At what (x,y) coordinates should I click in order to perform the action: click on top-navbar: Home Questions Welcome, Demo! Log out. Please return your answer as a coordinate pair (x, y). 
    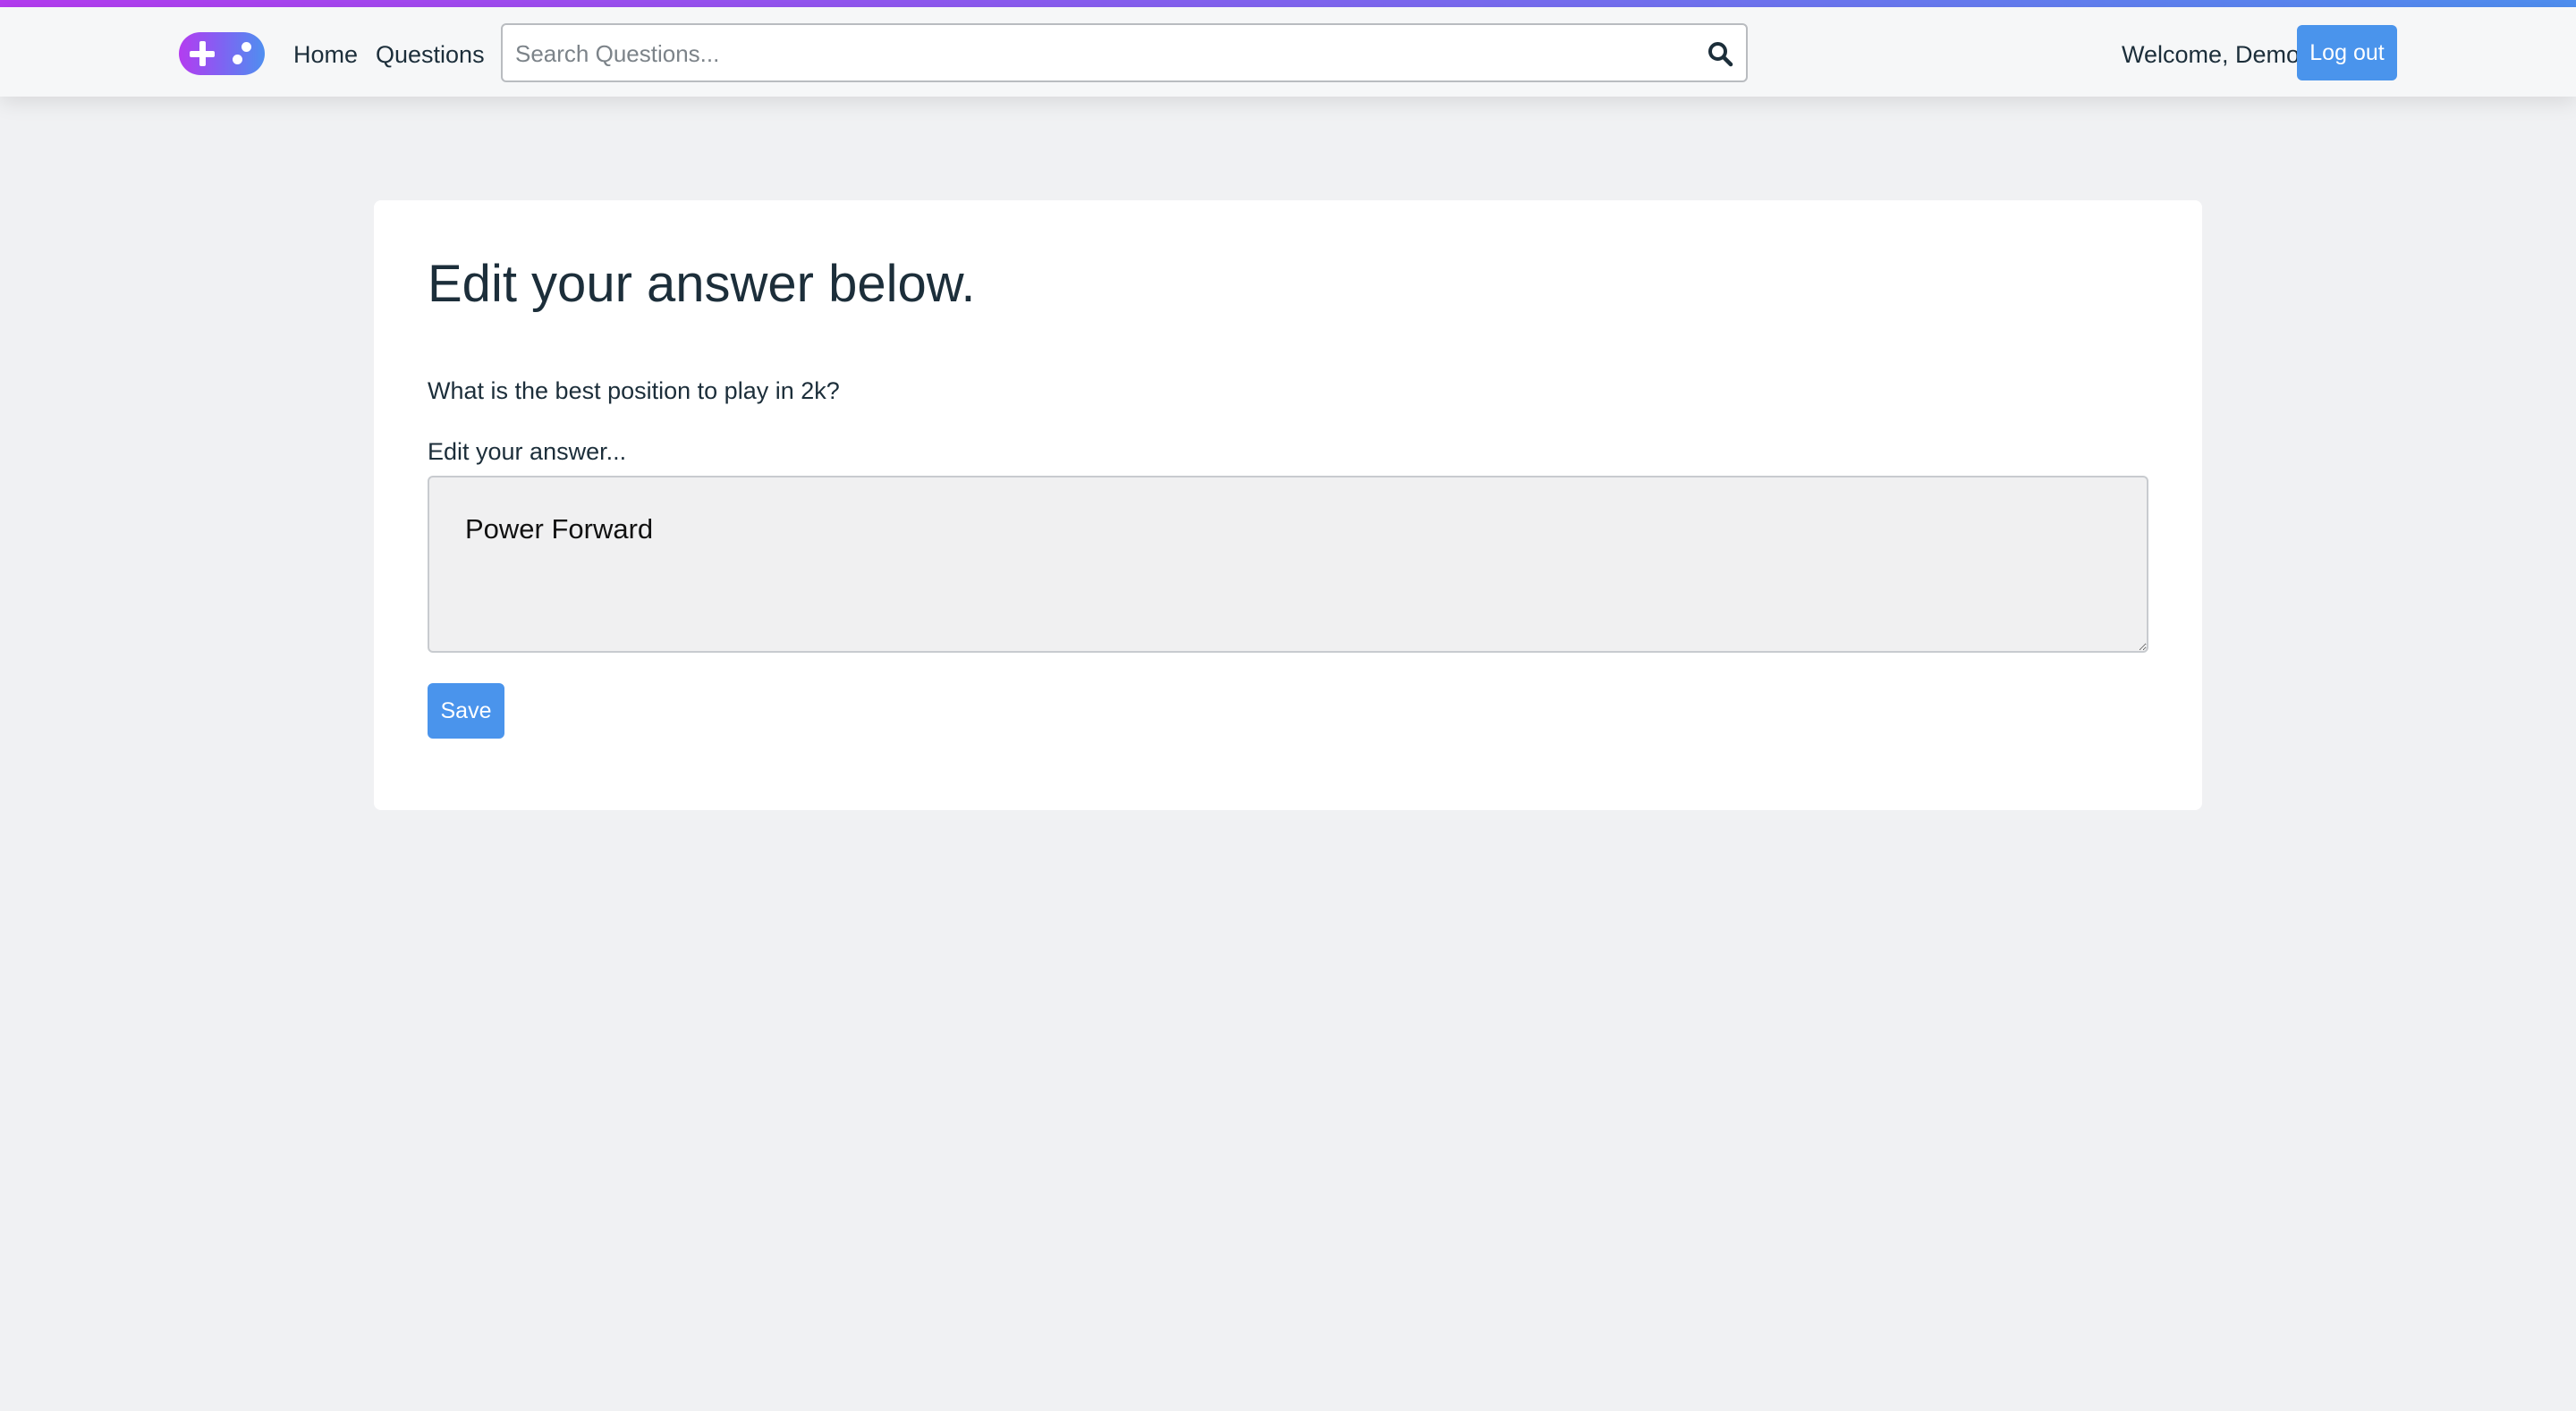
    Looking at the image, I should click on (1288, 52).